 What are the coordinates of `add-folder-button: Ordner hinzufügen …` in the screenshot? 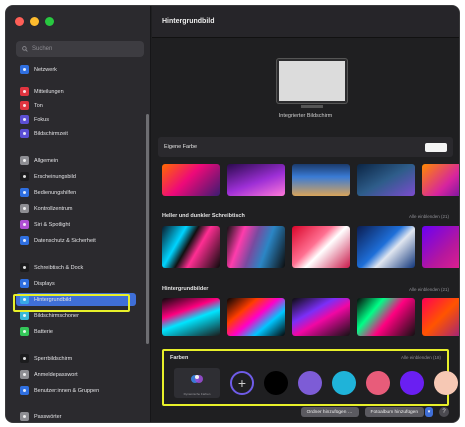 It's located at (329, 412).